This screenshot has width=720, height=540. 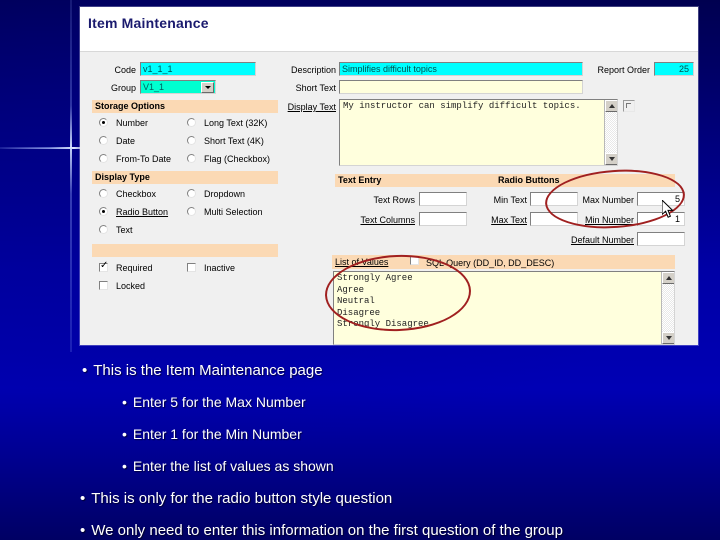 I want to click on locked-checkbox, so click(x=103, y=285).